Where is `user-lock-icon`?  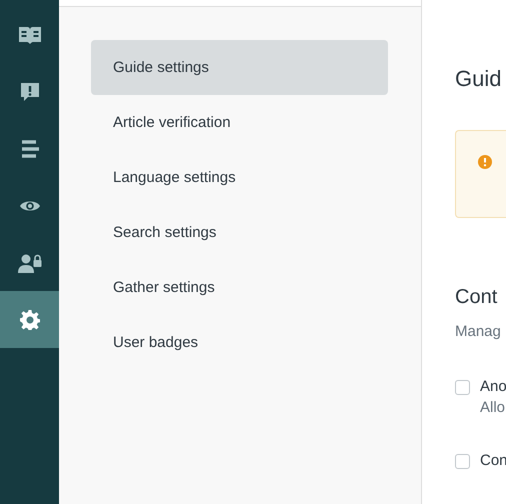 user-lock-icon is located at coordinates (30, 262).